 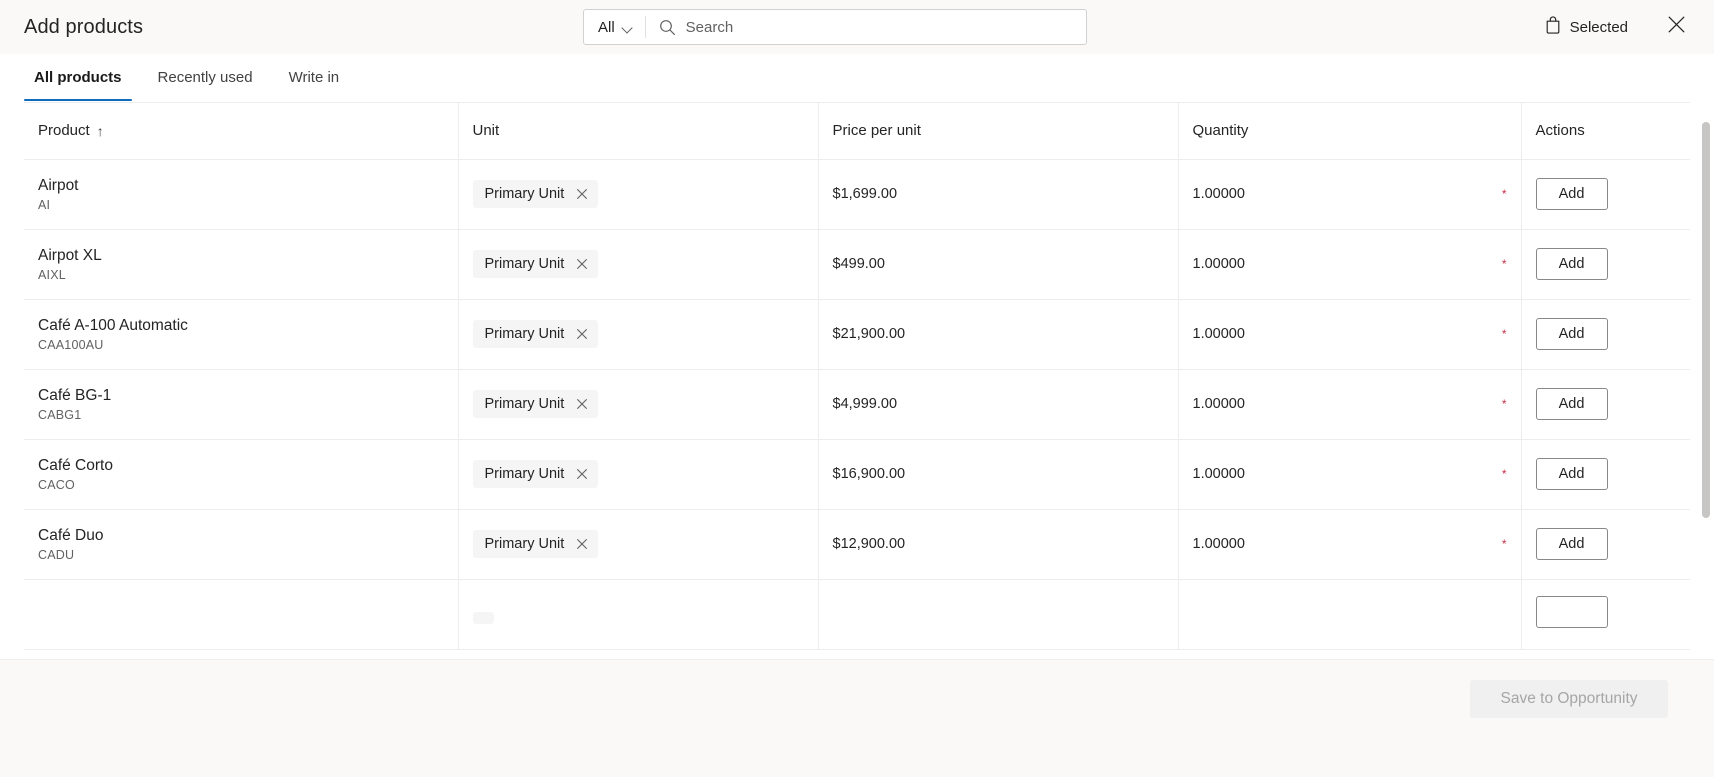 What do you see at coordinates (241, 194) in the screenshot?
I see `cell-product: Airpot AI` at bounding box center [241, 194].